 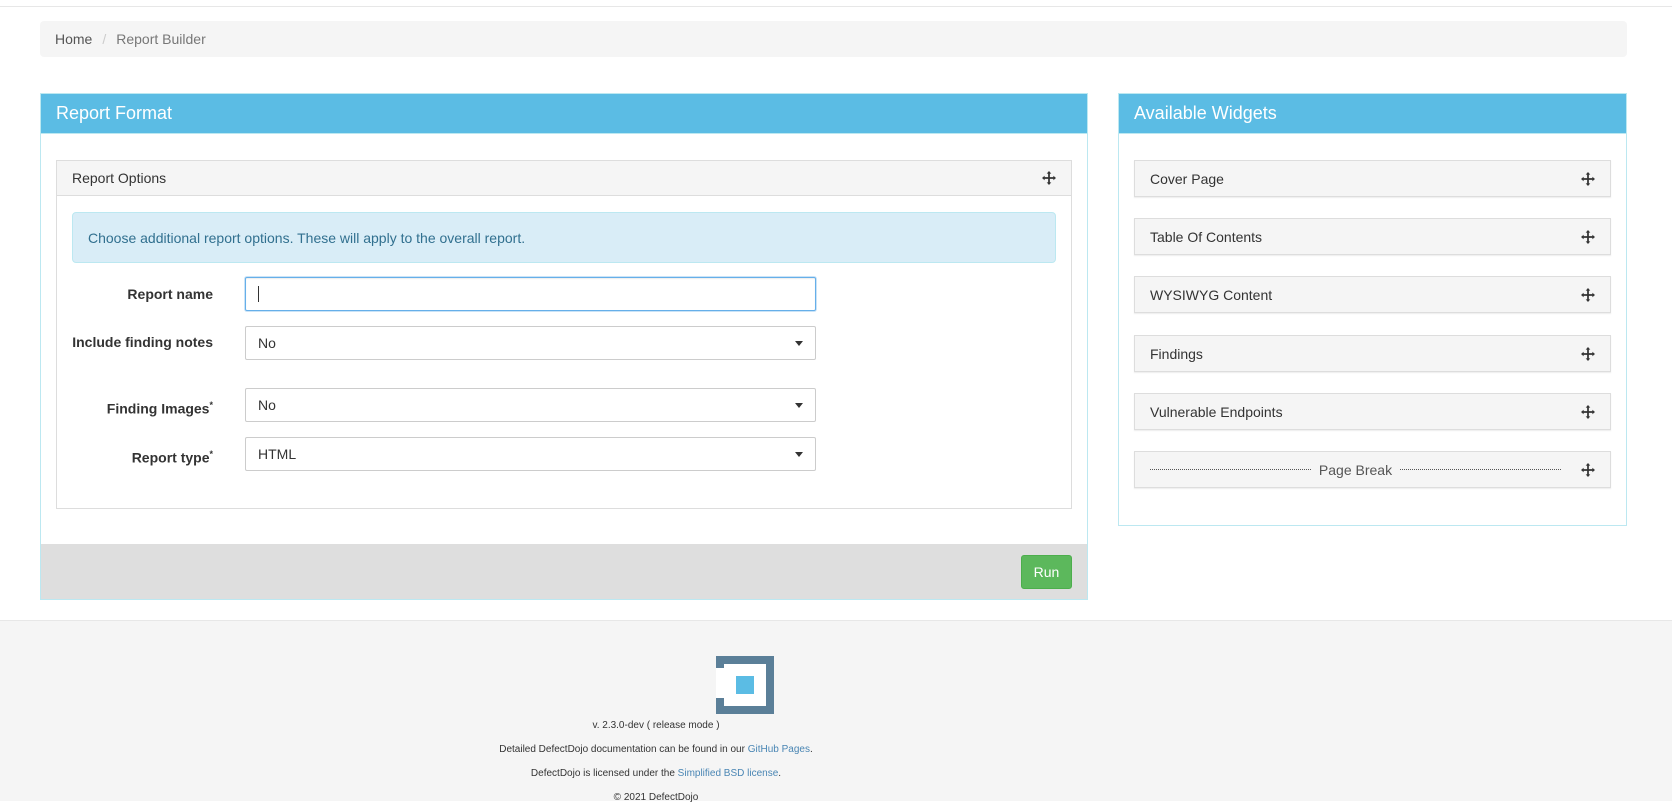 What do you see at coordinates (656, 725) in the screenshot?
I see `footer-version: v. 2.3.0-dev ( release mode )` at bounding box center [656, 725].